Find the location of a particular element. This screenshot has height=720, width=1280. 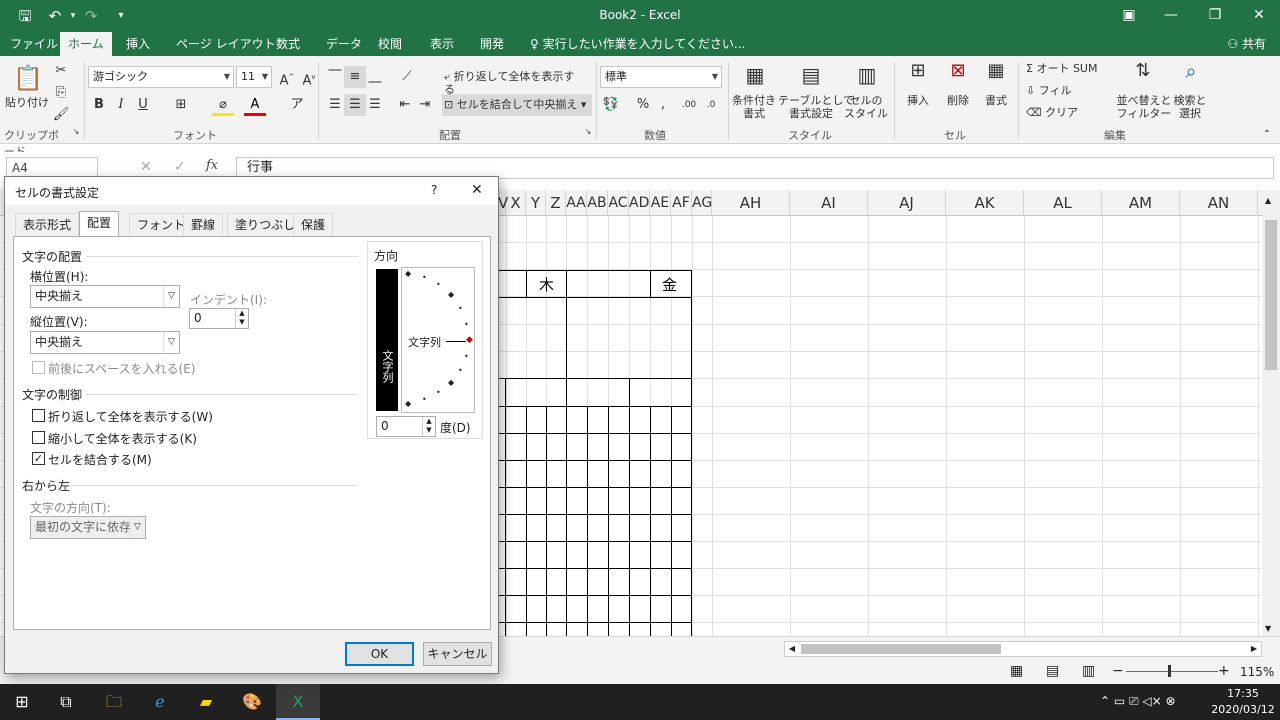

tab-data: データ is located at coordinates (344, 44).